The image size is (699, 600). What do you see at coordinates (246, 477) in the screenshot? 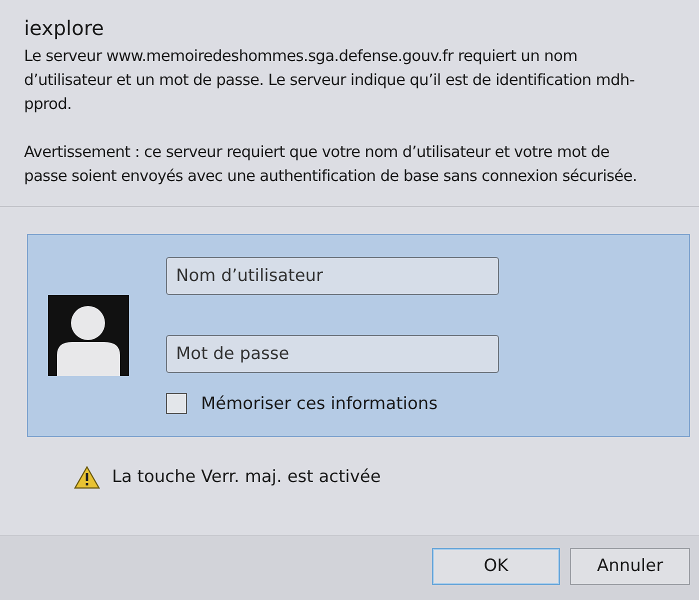
I see `caps-lock-warning: La touche Verr. maj. est activée` at bounding box center [246, 477].